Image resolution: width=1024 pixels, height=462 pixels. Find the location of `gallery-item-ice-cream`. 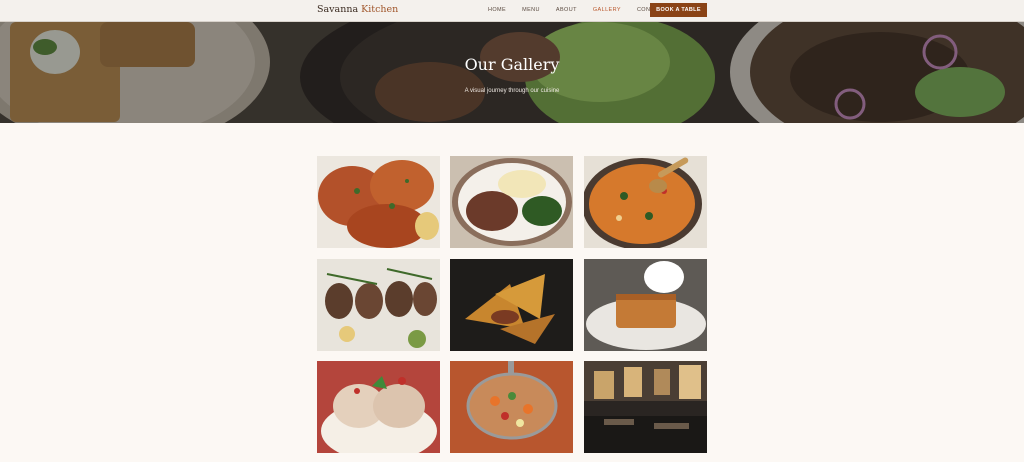

gallery-item-ice-cream is located at coordinates (378, 407).